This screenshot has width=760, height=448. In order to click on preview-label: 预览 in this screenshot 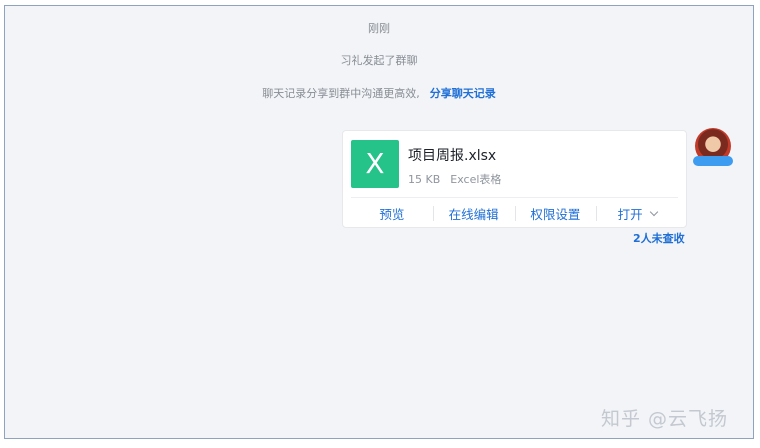, I will do `click(392, 214)`.